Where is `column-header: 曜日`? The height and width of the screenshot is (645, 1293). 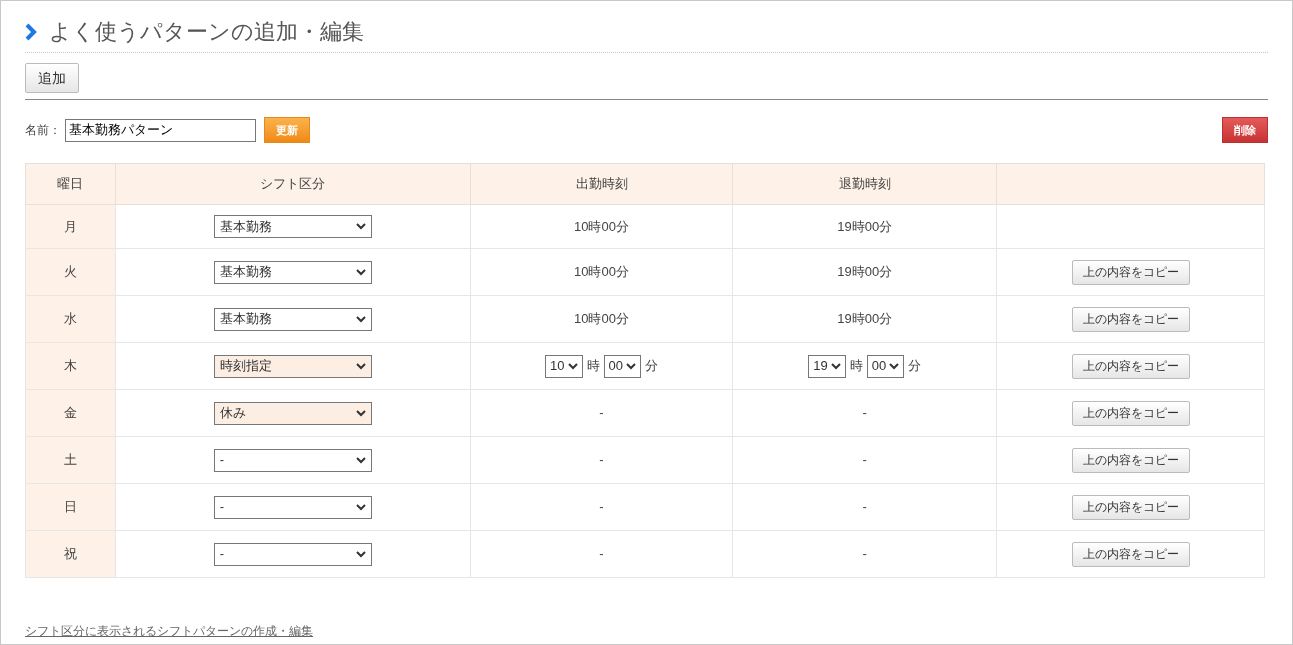
column-header: 曜日 is located at coordinates (70, 184).